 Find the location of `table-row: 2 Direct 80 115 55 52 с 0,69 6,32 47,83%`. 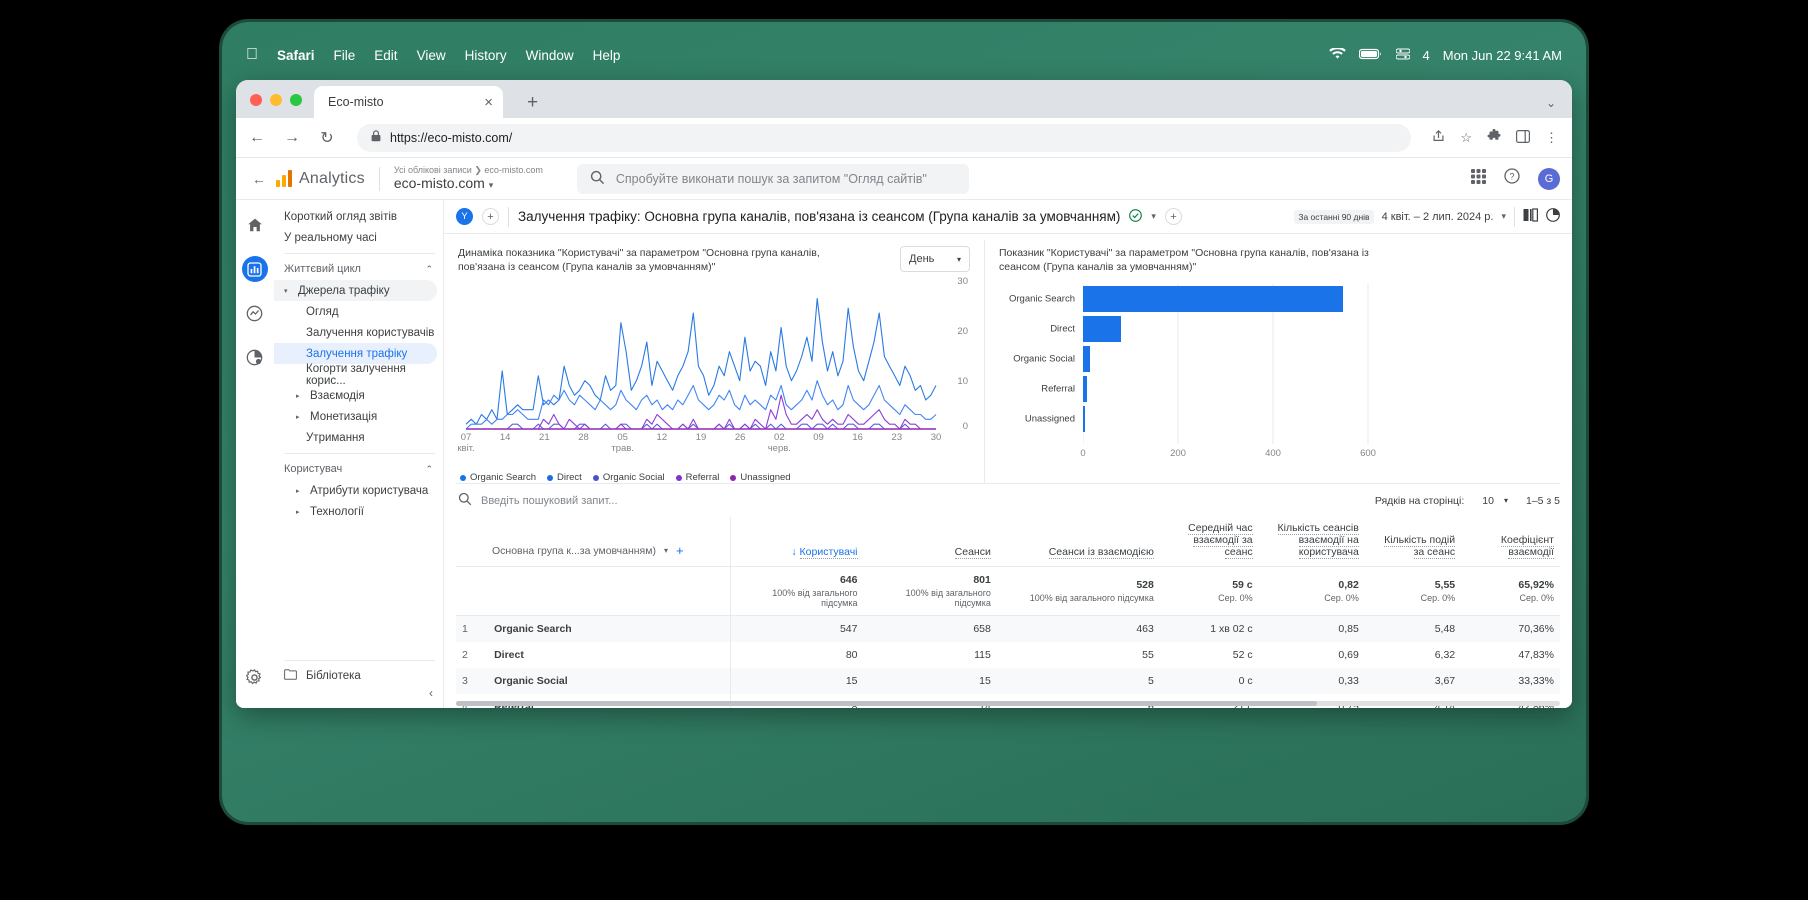

table-row: 2 Direct 80 115 55 52 с 0,69 6,32 47,83% is located at coordinates (1008, 655).